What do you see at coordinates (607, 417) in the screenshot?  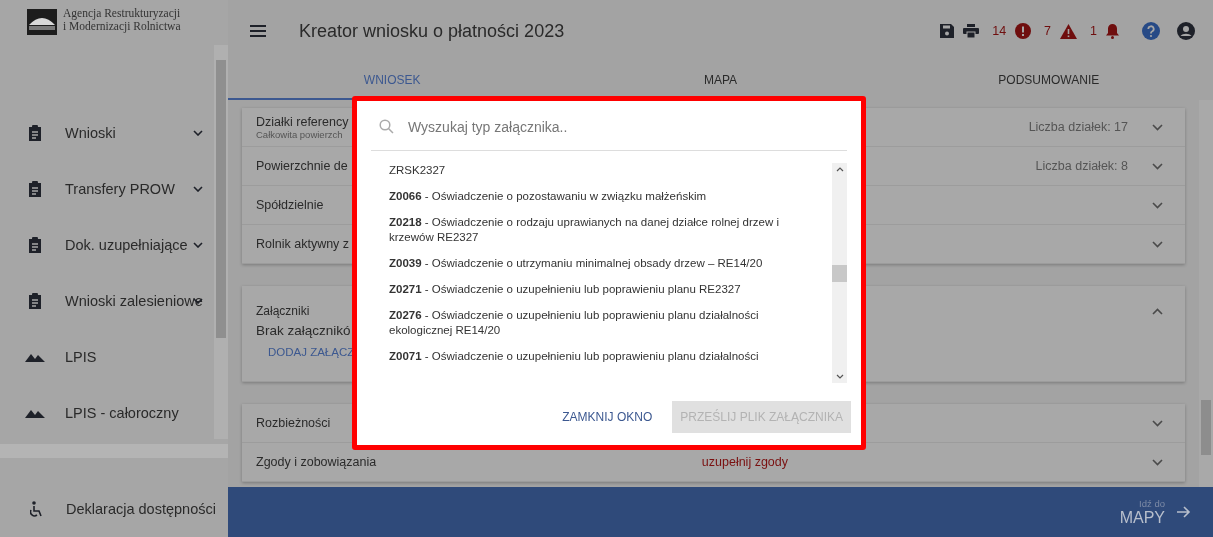 I see `close-button: ZAMKNIJ OKNO` at bounding box center [607, 417].